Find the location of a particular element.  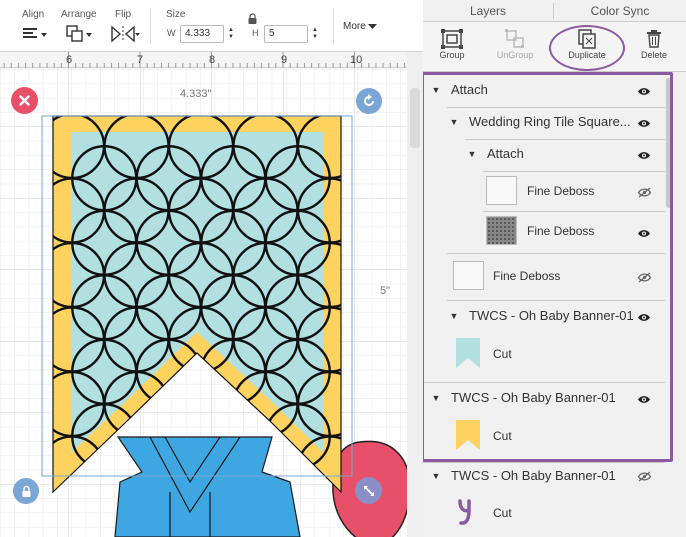

arrange-icon is located at coordinates (79, 33).